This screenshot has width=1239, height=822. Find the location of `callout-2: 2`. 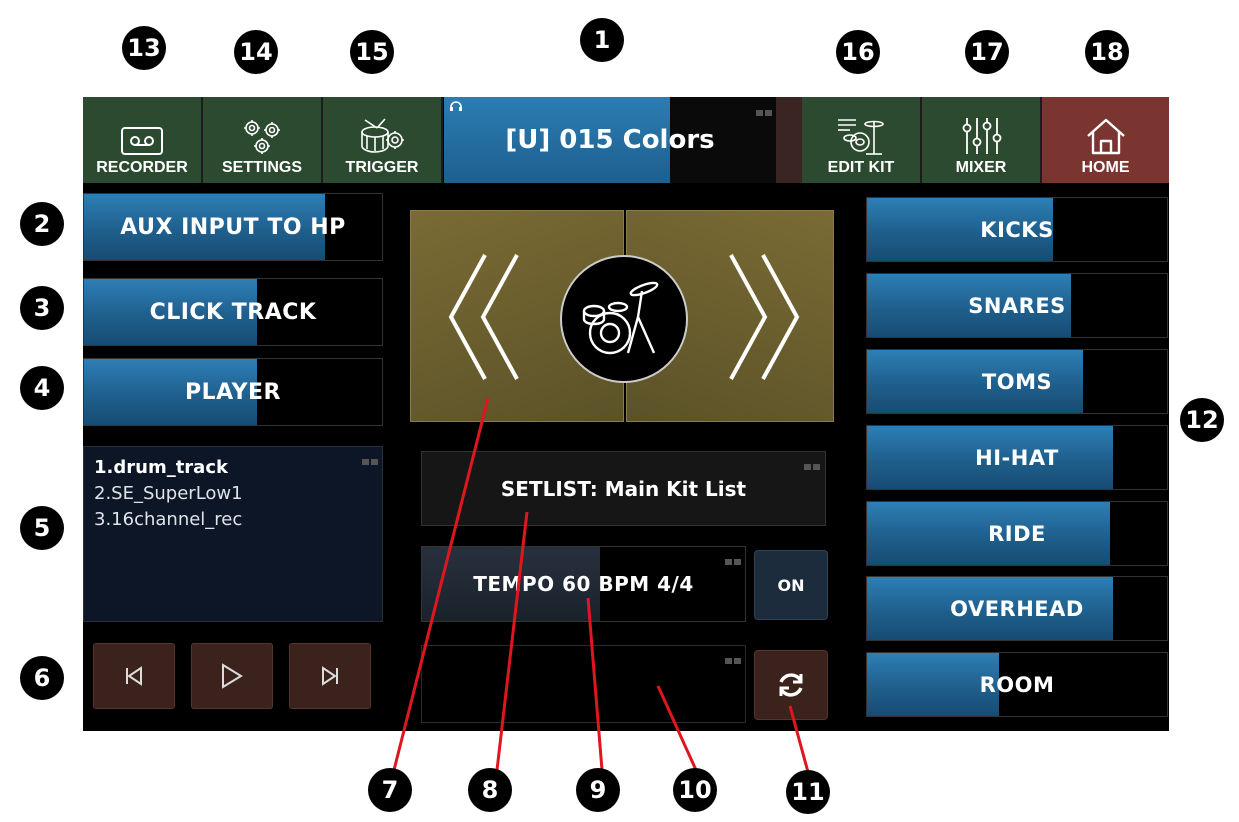

callout-2: 2 is located at coordinates (42, 224).